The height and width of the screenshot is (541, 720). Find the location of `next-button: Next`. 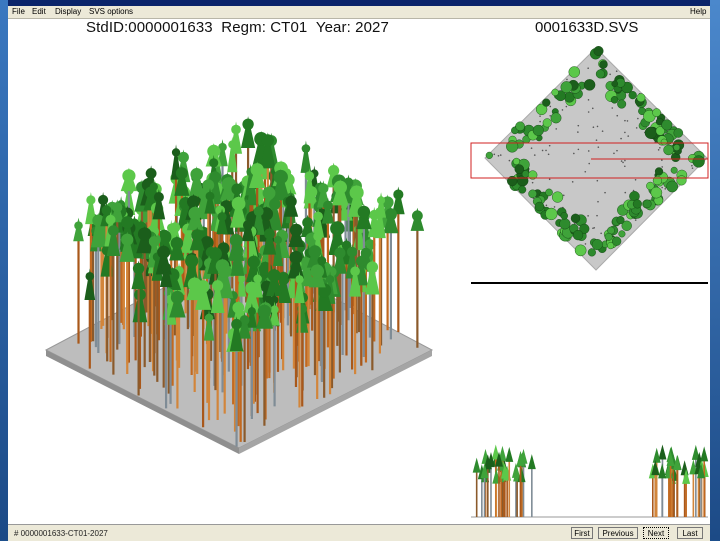

next-button: Next is located at coordinates (656, 533).